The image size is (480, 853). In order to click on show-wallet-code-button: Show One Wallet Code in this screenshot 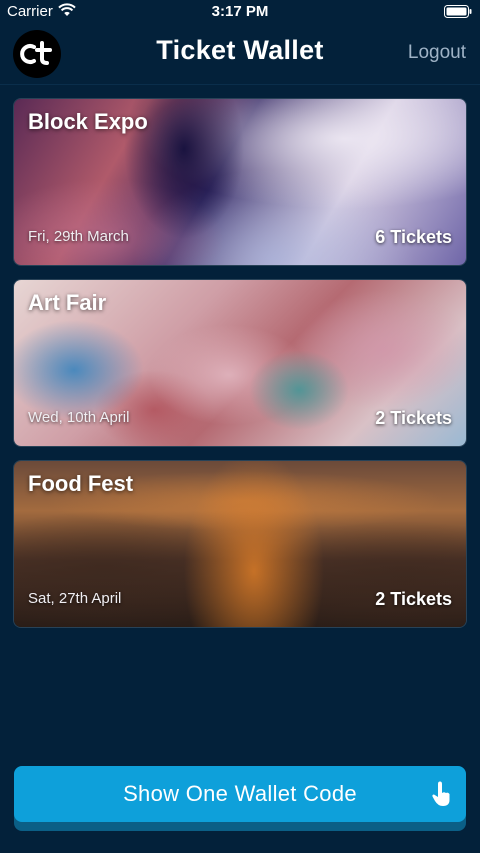, I will do `click(240, 794)`.